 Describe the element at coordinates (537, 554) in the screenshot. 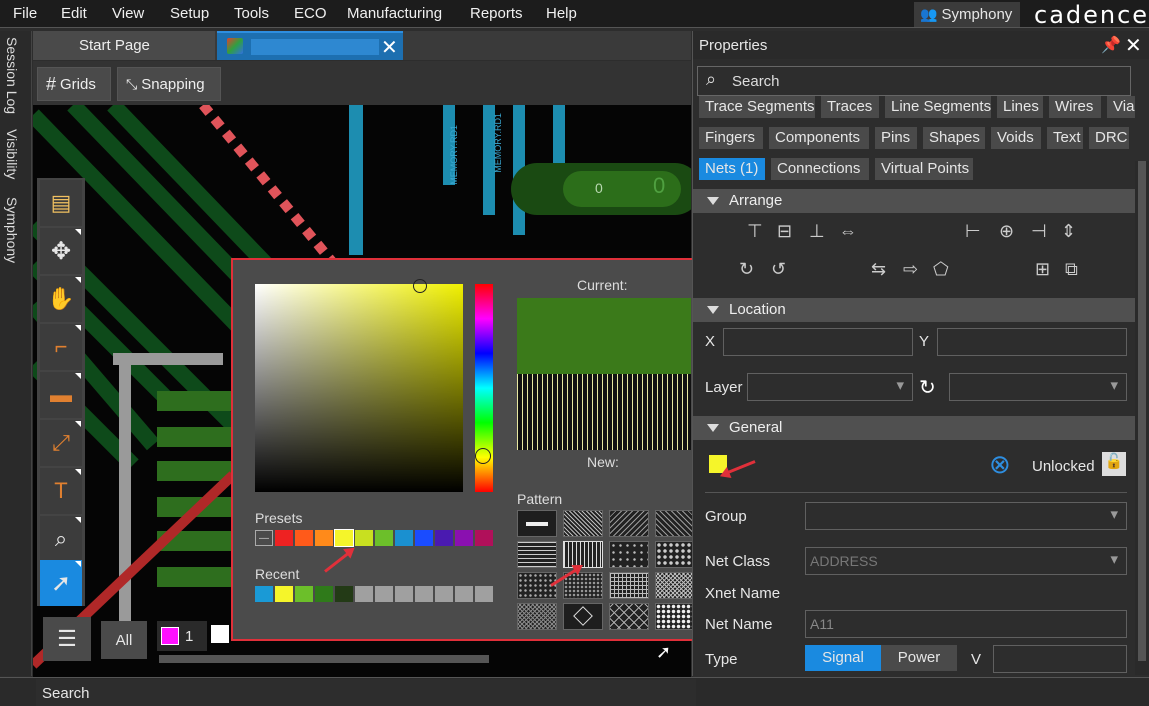

I see `pattern-horizontal` at that location.